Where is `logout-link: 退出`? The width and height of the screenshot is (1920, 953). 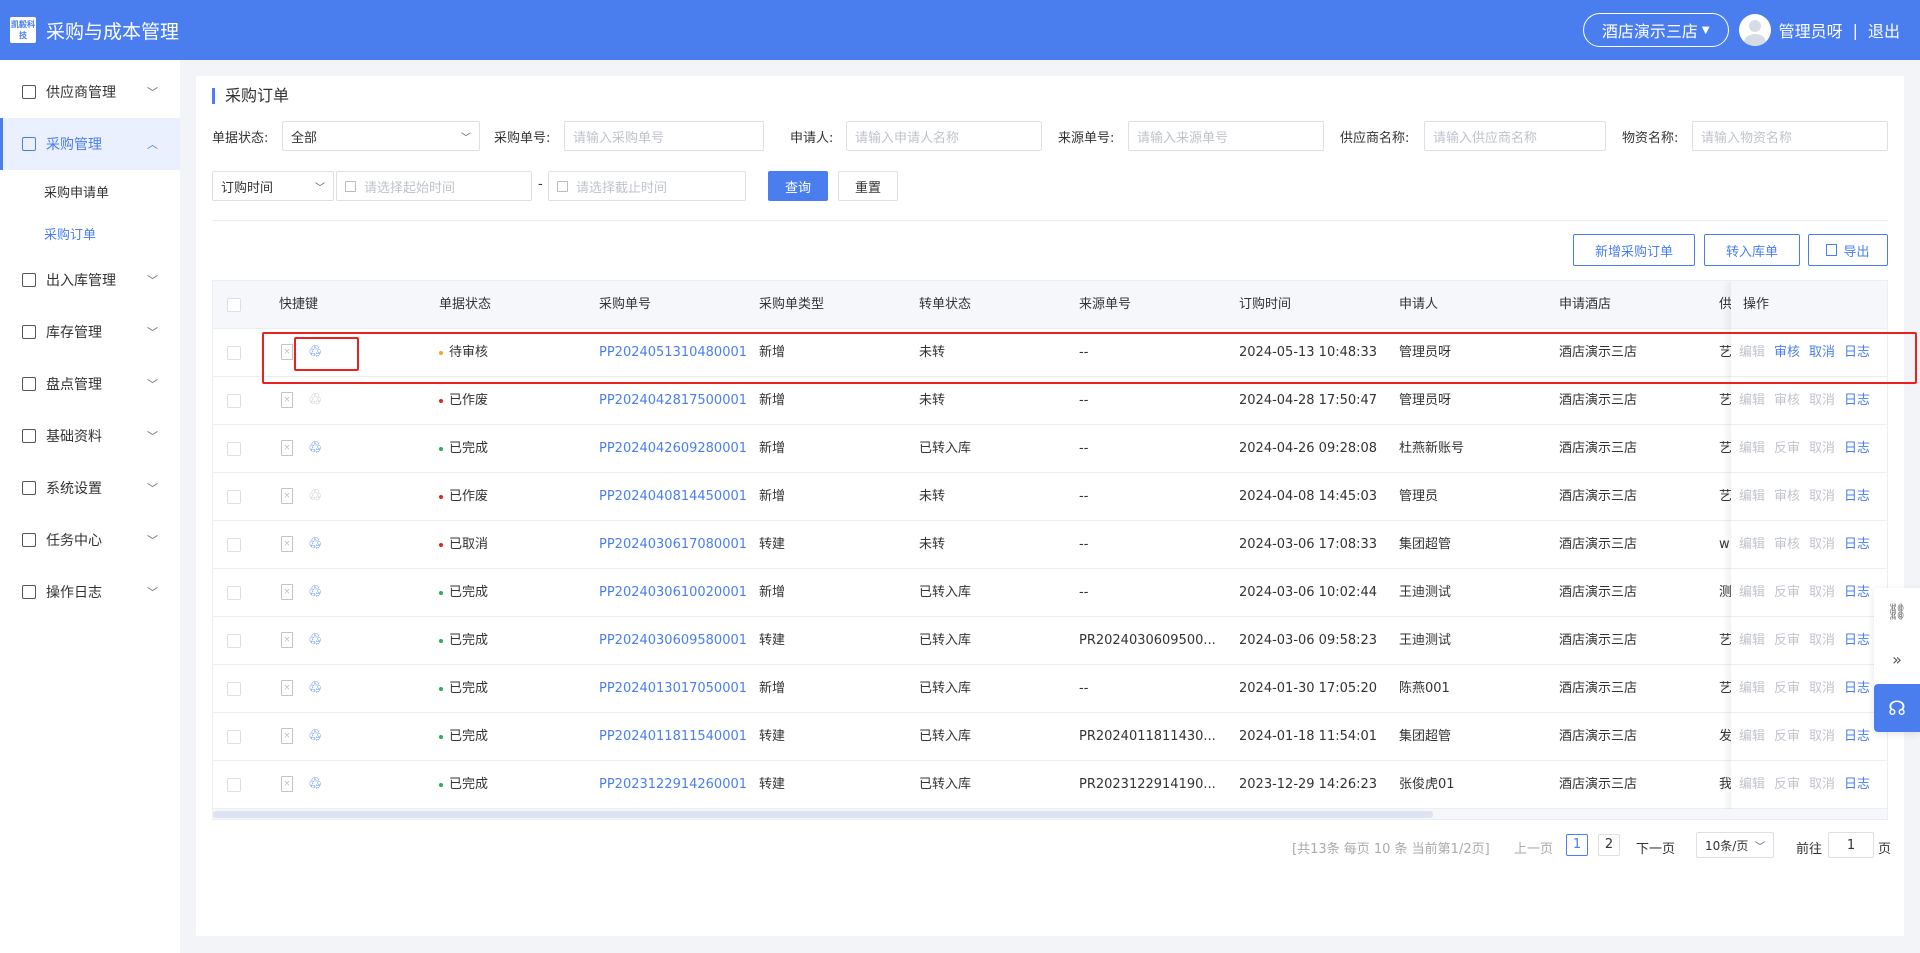 logout-link: 退出 is located at coordinates (1884, 30).